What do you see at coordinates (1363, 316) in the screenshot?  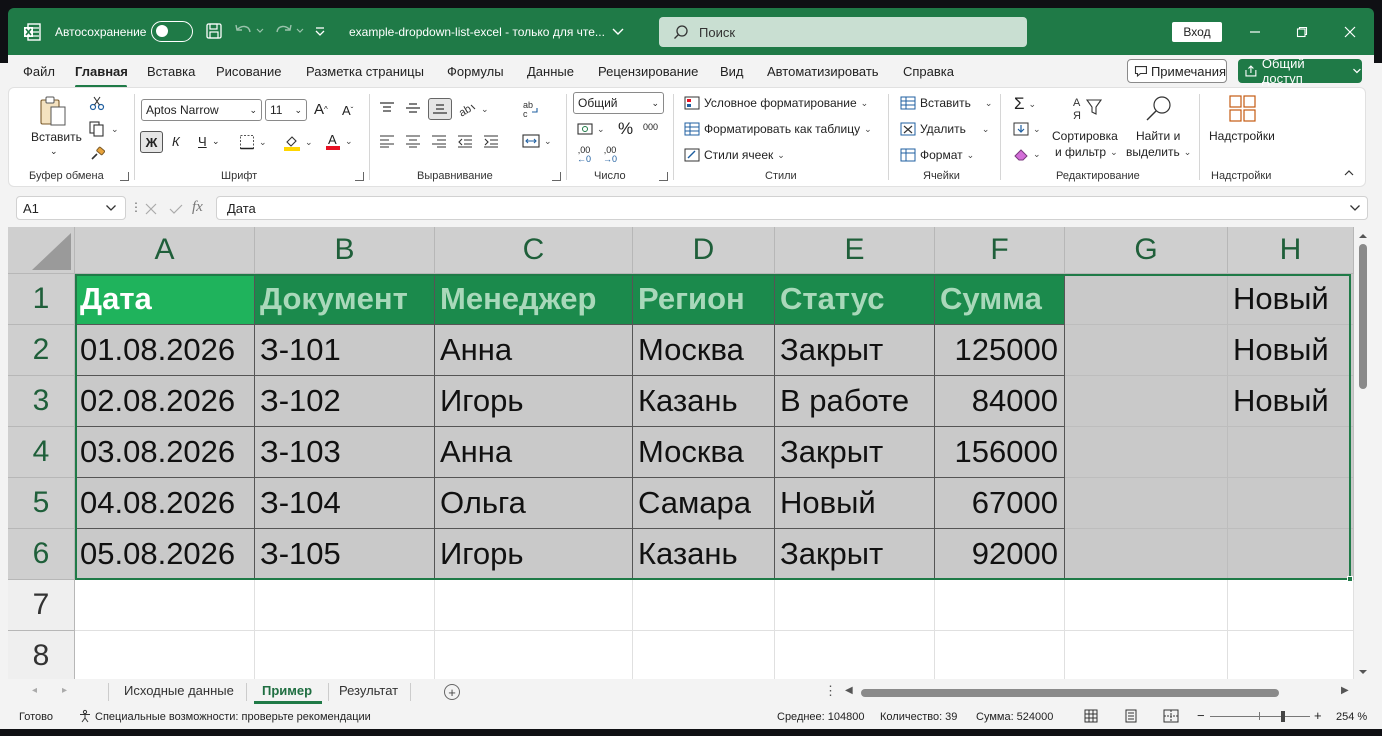 I see `vertical-scroll-thumb` at bounding box center [1363, 316].